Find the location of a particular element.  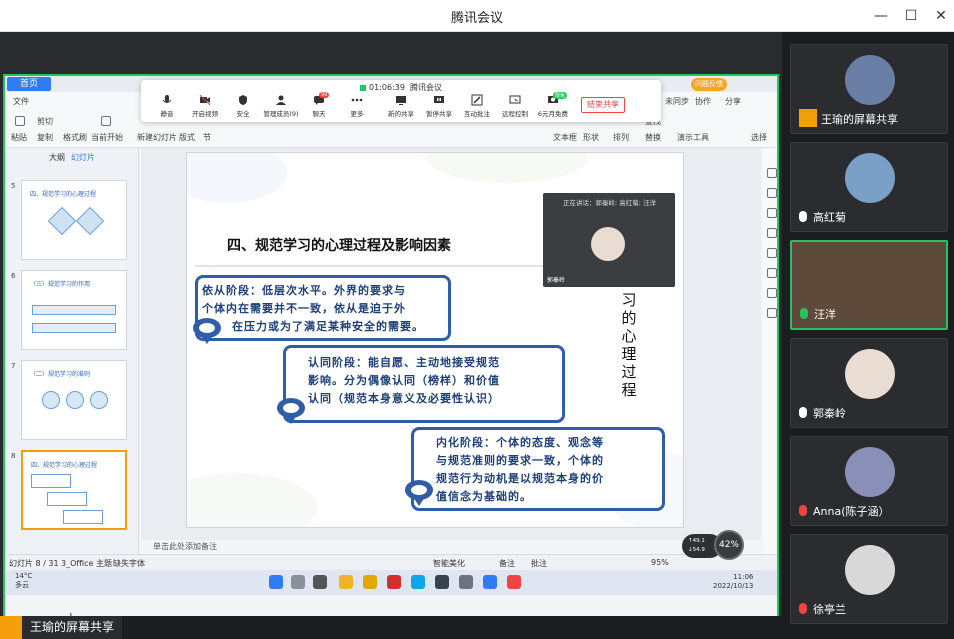

notes-field: 单击此处添加备注 is located at coordinates (451, 547).